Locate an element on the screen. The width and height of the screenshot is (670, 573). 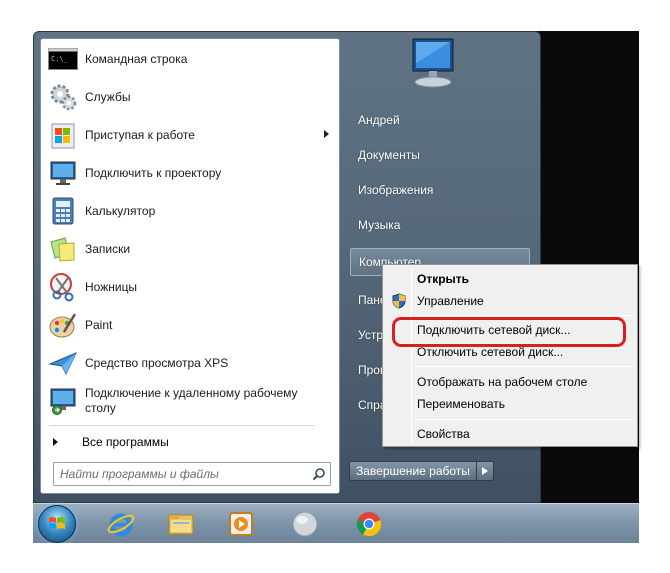
chrome-icon is located at coordinates (369, 524).